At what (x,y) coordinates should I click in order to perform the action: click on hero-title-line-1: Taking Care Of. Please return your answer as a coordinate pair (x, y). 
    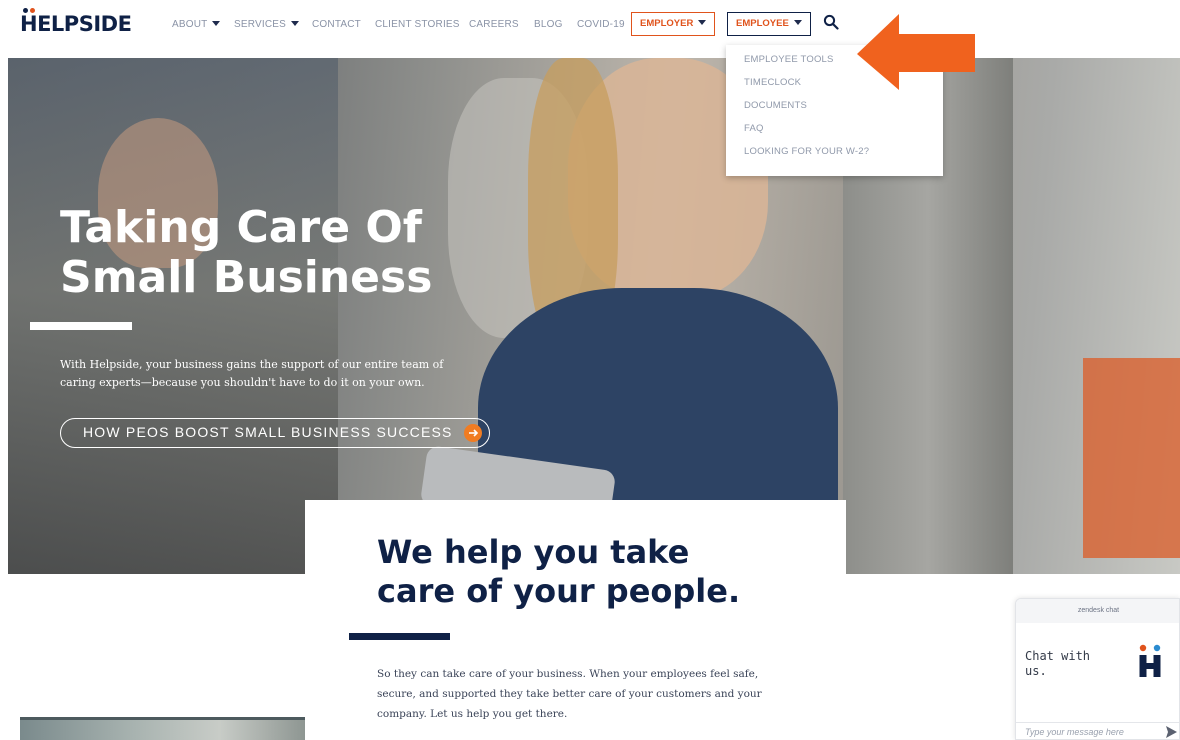
    Looking at the image, I should click on (241, 227).